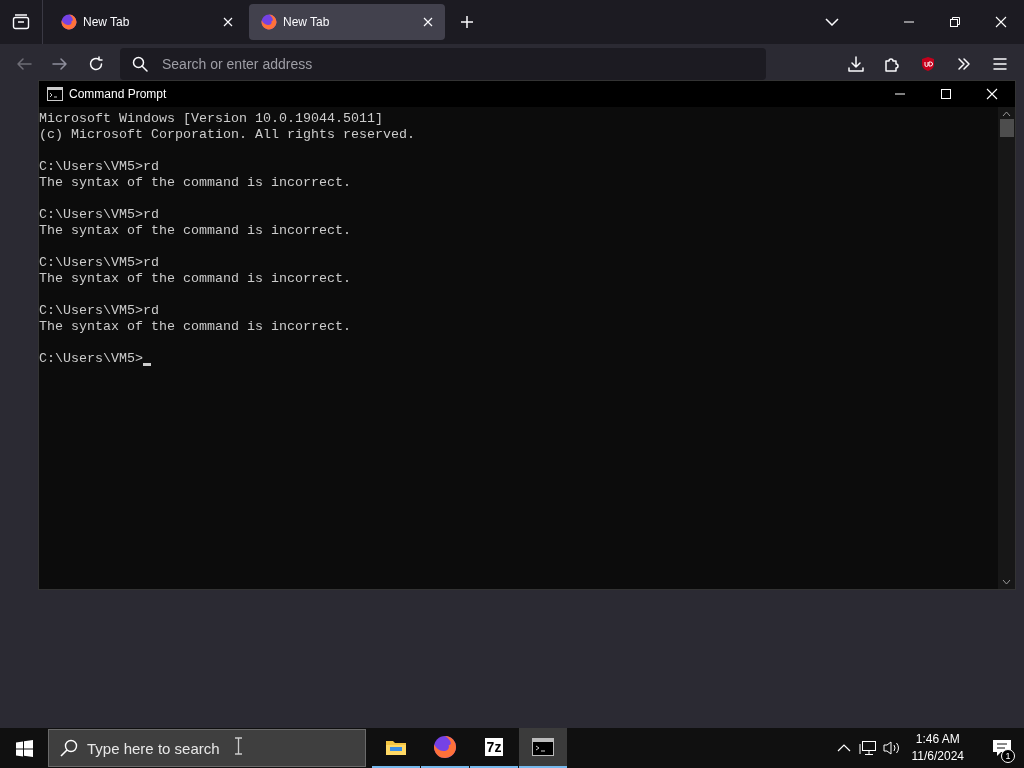  What do you see at coordinates (238, 746) in the screenshot?
I see `mouse-ibeam-cursor-icon` at bounding box center [238, 746].